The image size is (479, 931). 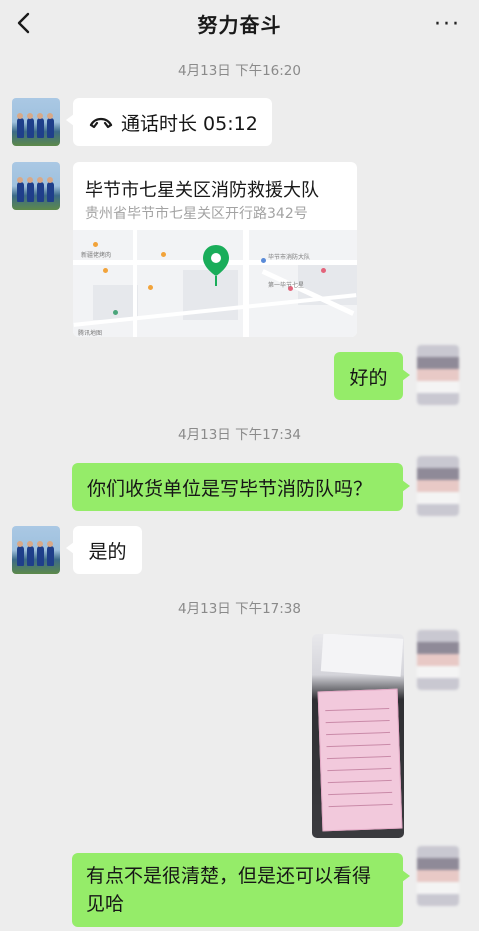 What do you see at coordinates (229, 890) in the screenshot?
I see `message-text: 有点不是很清楚，但是还可以看得见哈` at bounding box center [229, 890].